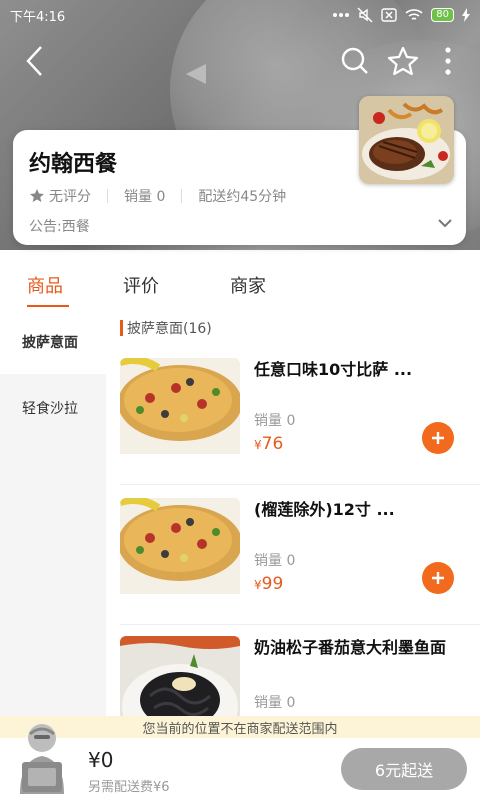  What do you see at coordinates (240, 15) in the screenshot?
I see `status-bar: 下午4:16 80` at bounding box center [240, 15].